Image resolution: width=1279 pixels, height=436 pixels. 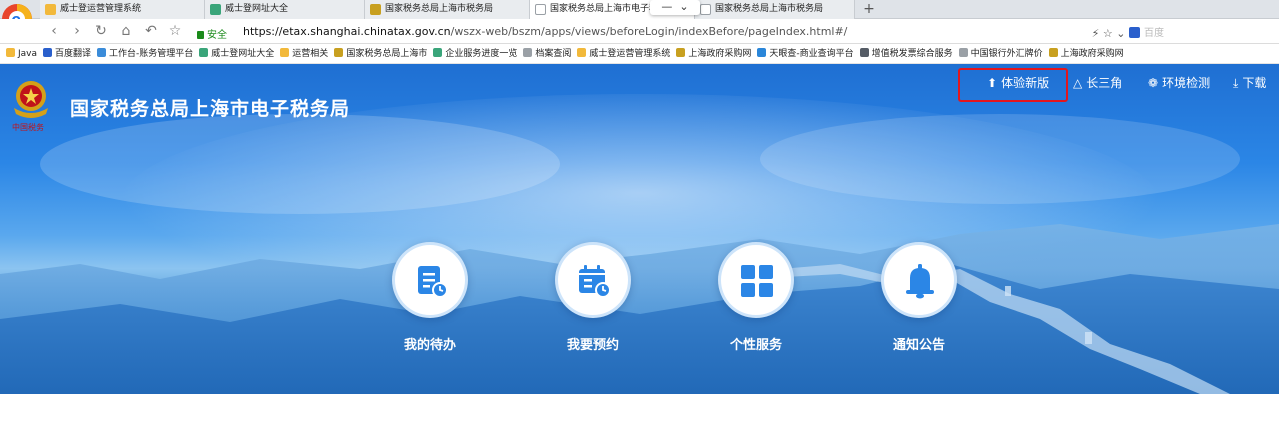 What do you see at coordinates (639, 81) in the screenshot?
I see `top-nav: ⬆ 体验新版 △ 长三角 ❁ 环境检测 ⤓ 下载` at bounding box center [639, 81].